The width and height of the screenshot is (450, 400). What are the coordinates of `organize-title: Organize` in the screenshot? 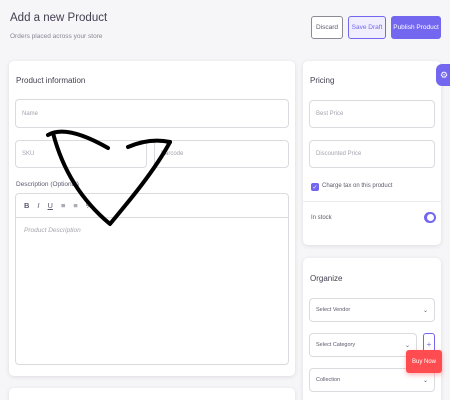 It's located at (326, 278).